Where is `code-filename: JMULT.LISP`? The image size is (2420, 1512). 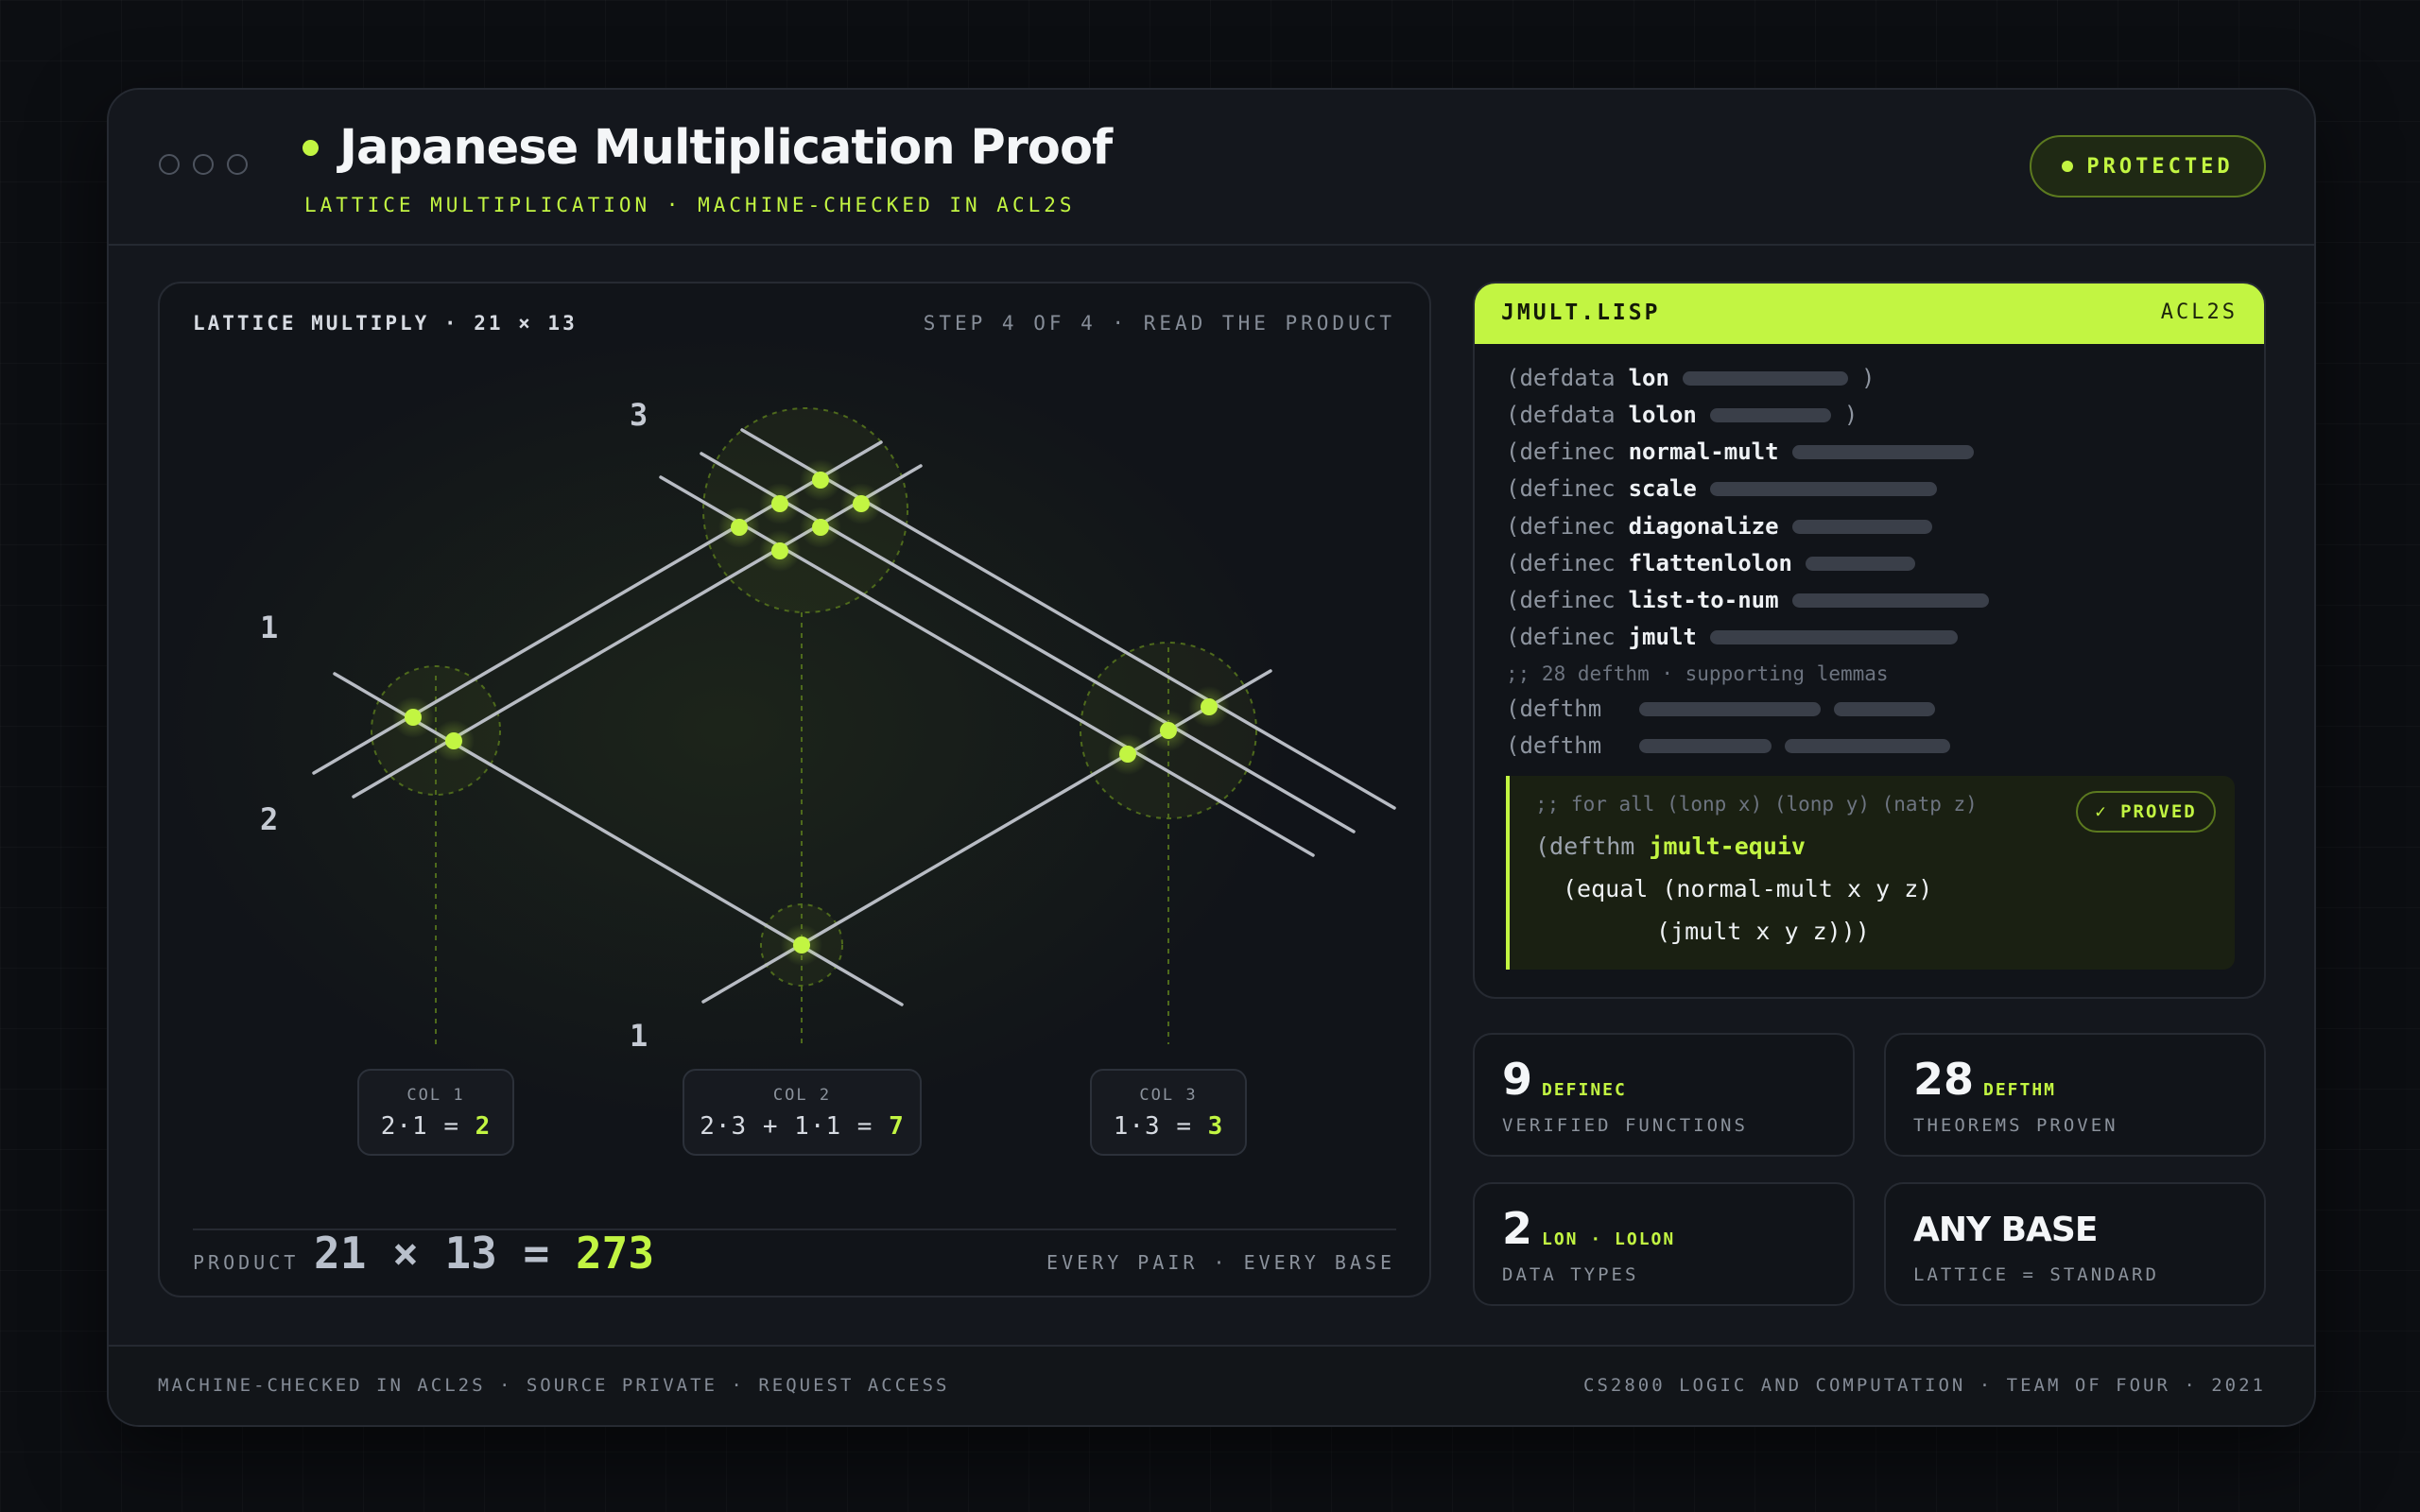 code-filename: JMULT.LISP is located at coordinates (1581, 313).